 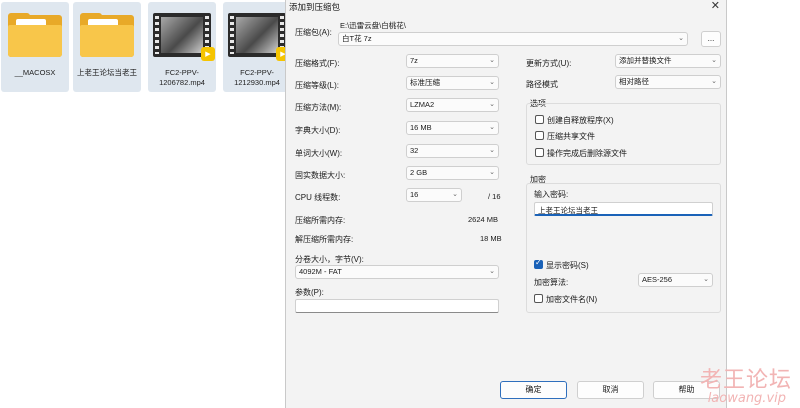 I want to click on mem-decomp-value: 18 MB, so click(x=491, y=238).